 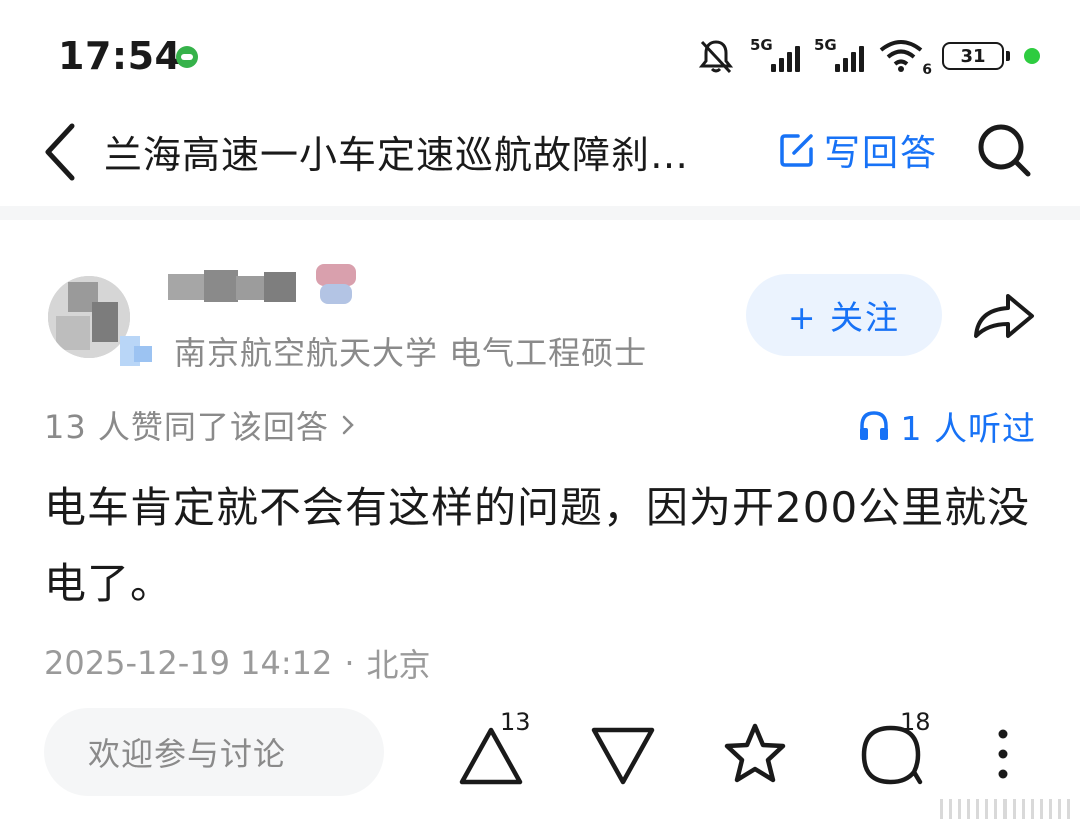 What do you see at coordinates (187, 57) in the screenshot?
I see `app-notification-icon` at bounding box center [187, 57].